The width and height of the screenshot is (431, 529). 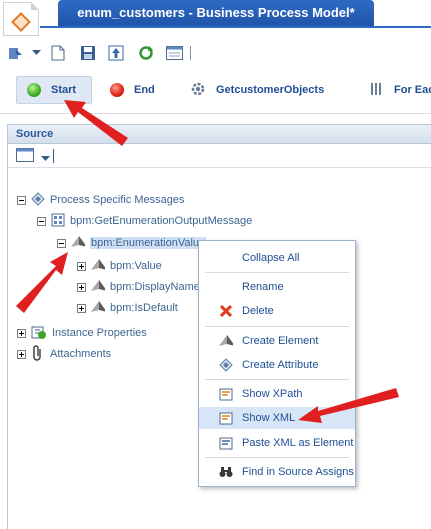 I want to click on editor-tab-title: enum_customers - Business Process Model*, so click(x=216, y=13).